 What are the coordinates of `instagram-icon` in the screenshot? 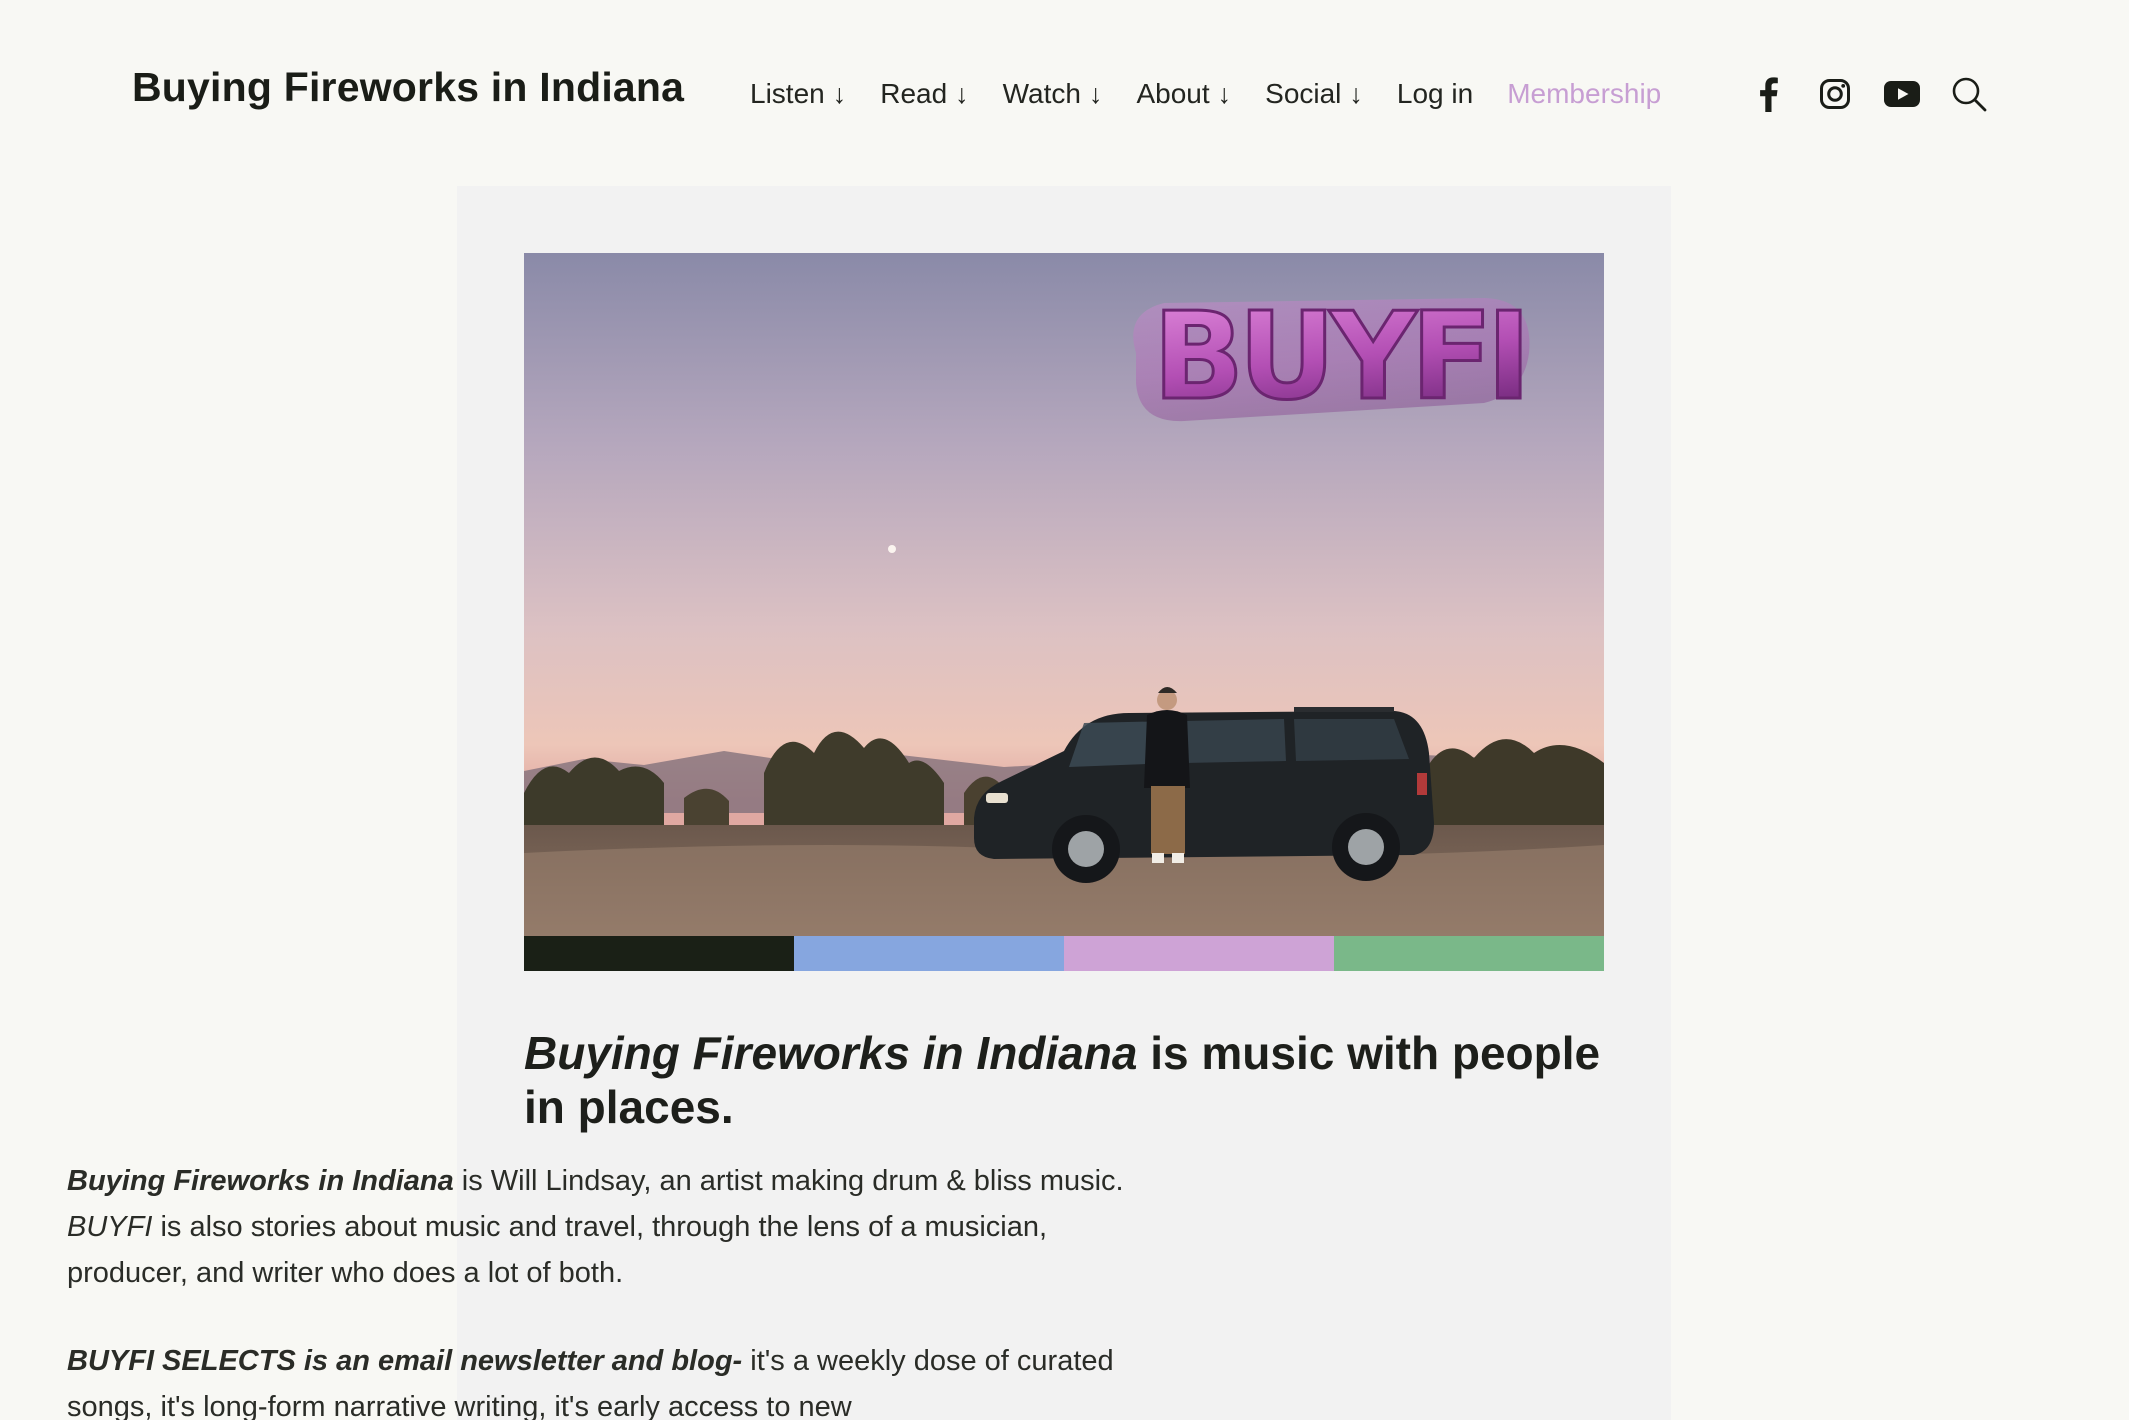 It's located at (1835, 94).